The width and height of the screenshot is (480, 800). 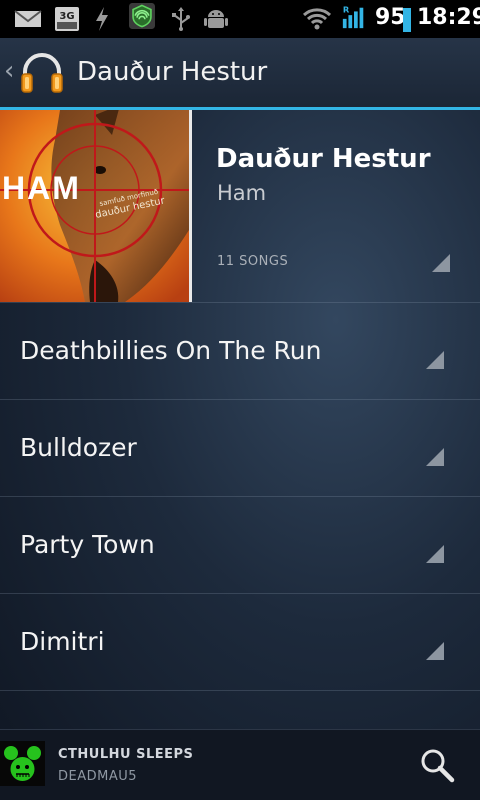 I want to click on song-row: Deathbillies On The Run, so click(x=240, y=351).